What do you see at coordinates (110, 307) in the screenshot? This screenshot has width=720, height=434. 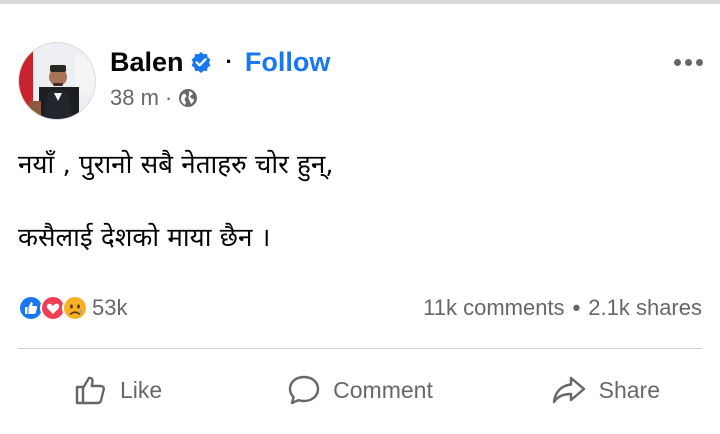 I see `reaction-count: 53k` at bounding box center [110, 307].